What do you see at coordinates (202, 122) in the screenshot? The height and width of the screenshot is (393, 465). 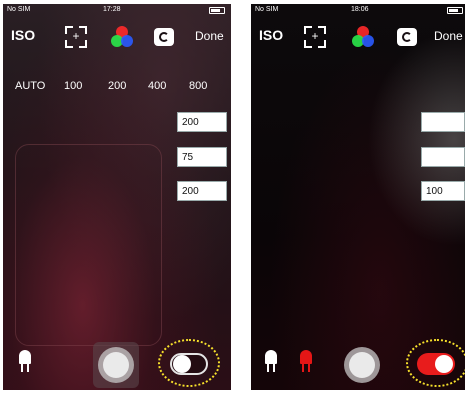 I see `red-value-field: 200` at bounding box center [202, 122].